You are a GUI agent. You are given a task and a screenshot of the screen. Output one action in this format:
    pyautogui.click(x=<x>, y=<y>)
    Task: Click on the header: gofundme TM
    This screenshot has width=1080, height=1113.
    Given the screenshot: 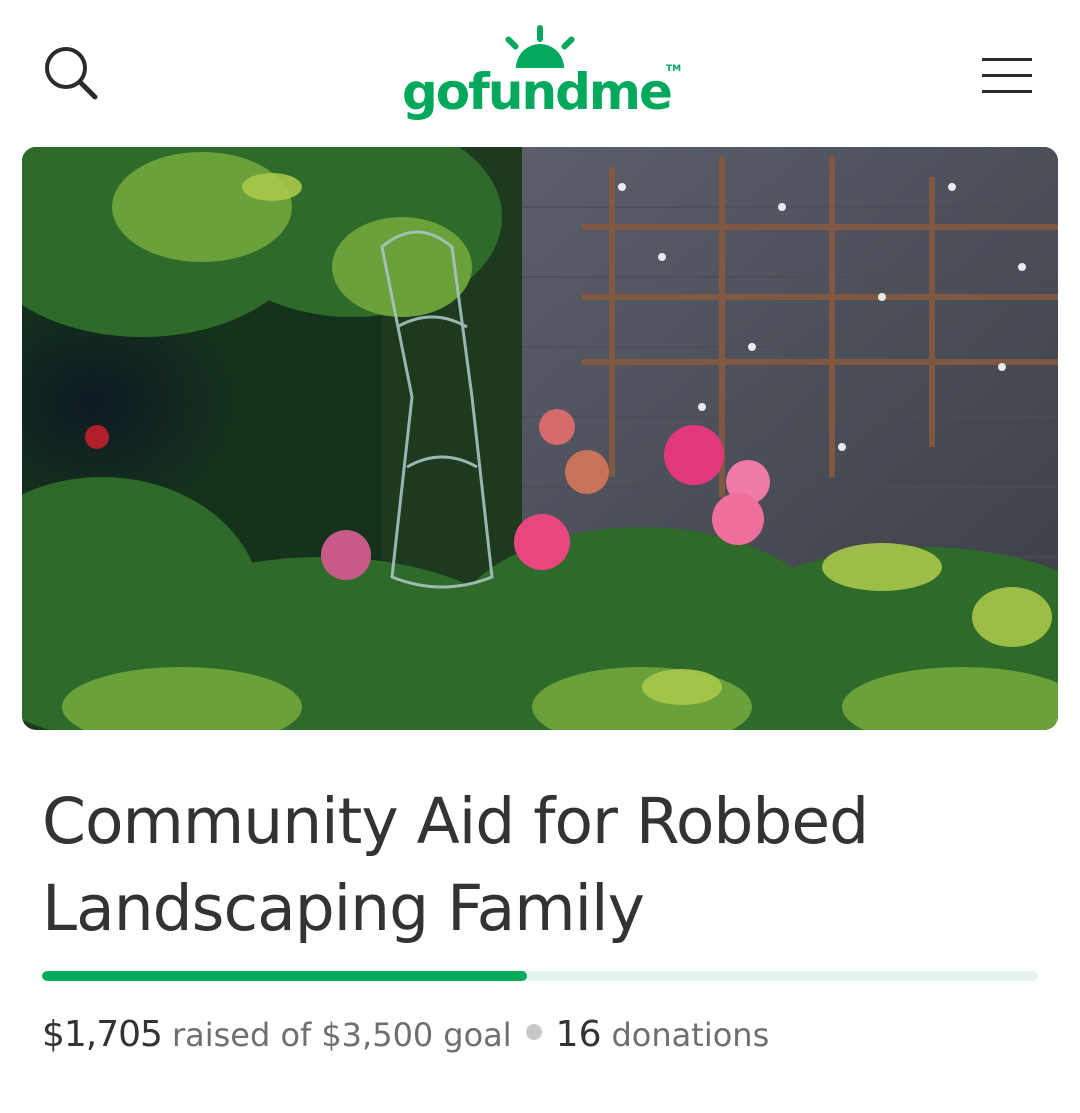 What is the action you would take?
    pyautogui.click(x=540, y=70)
    